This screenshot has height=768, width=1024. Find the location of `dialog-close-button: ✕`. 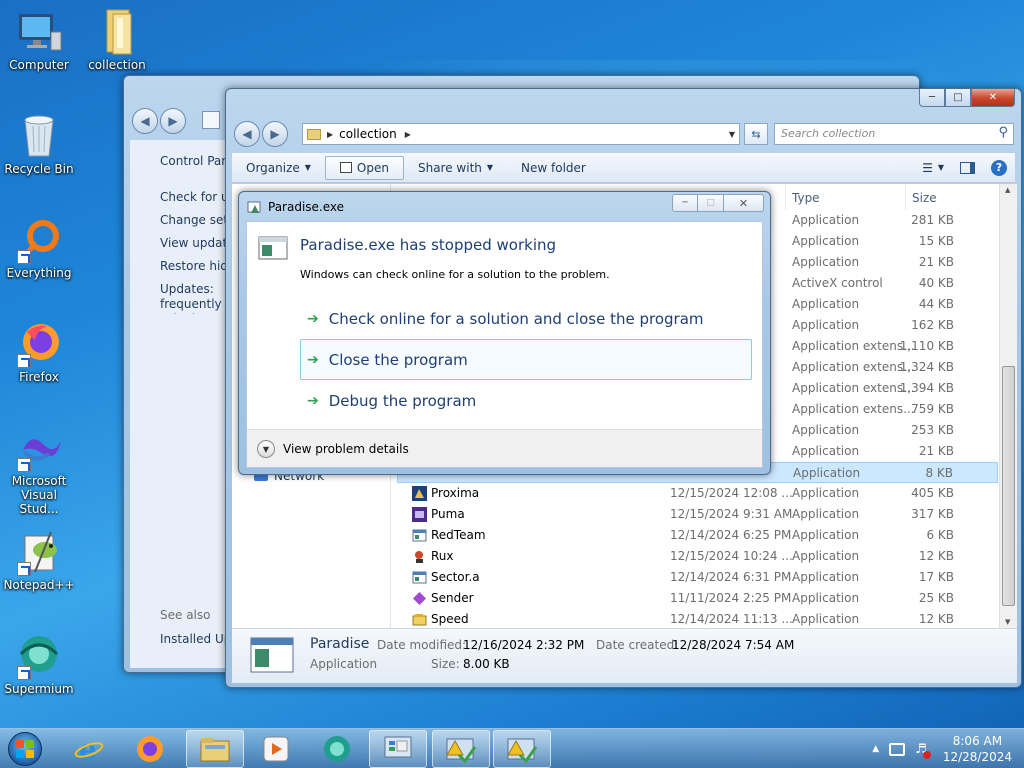

dialog-close-button: ✕ is located at coordinates (744, 203).